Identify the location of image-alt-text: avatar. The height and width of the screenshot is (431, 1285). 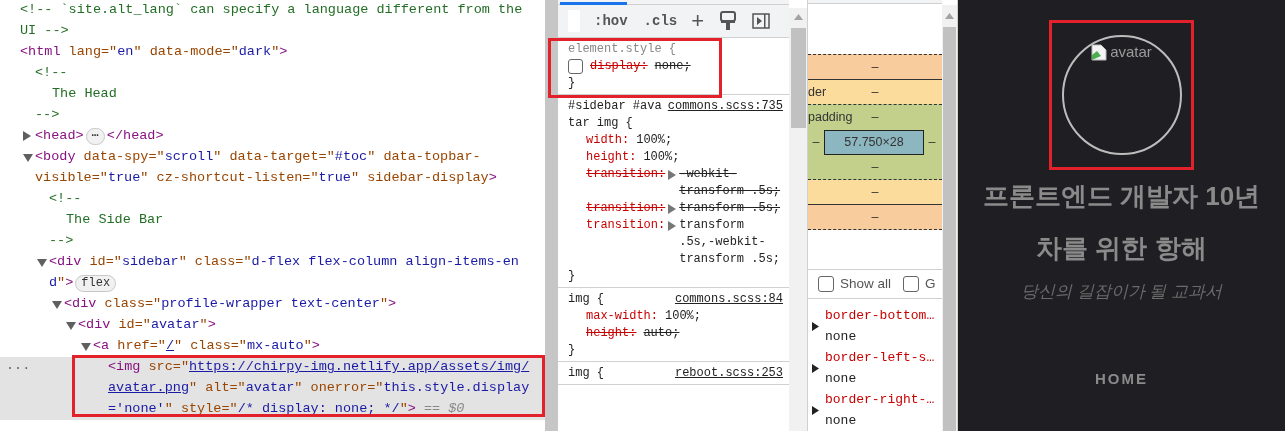
(1131, 52).